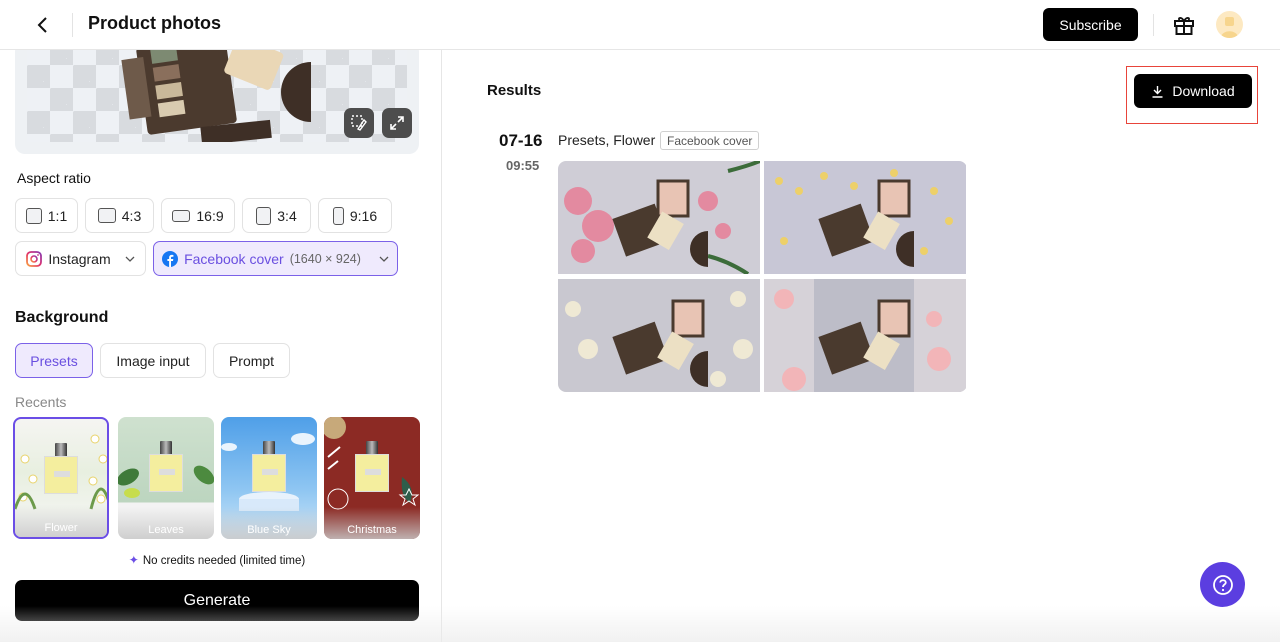  I want to click on user-icon, so click(1229, 27).